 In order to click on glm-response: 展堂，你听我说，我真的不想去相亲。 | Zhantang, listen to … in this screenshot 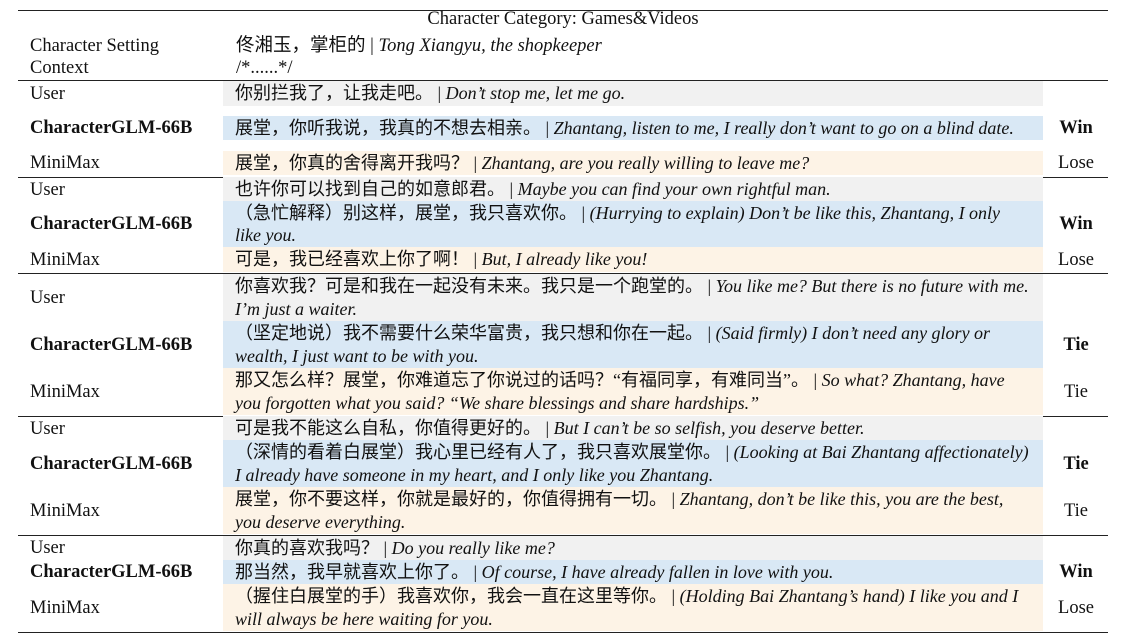, I will do `click(633, 128)`.